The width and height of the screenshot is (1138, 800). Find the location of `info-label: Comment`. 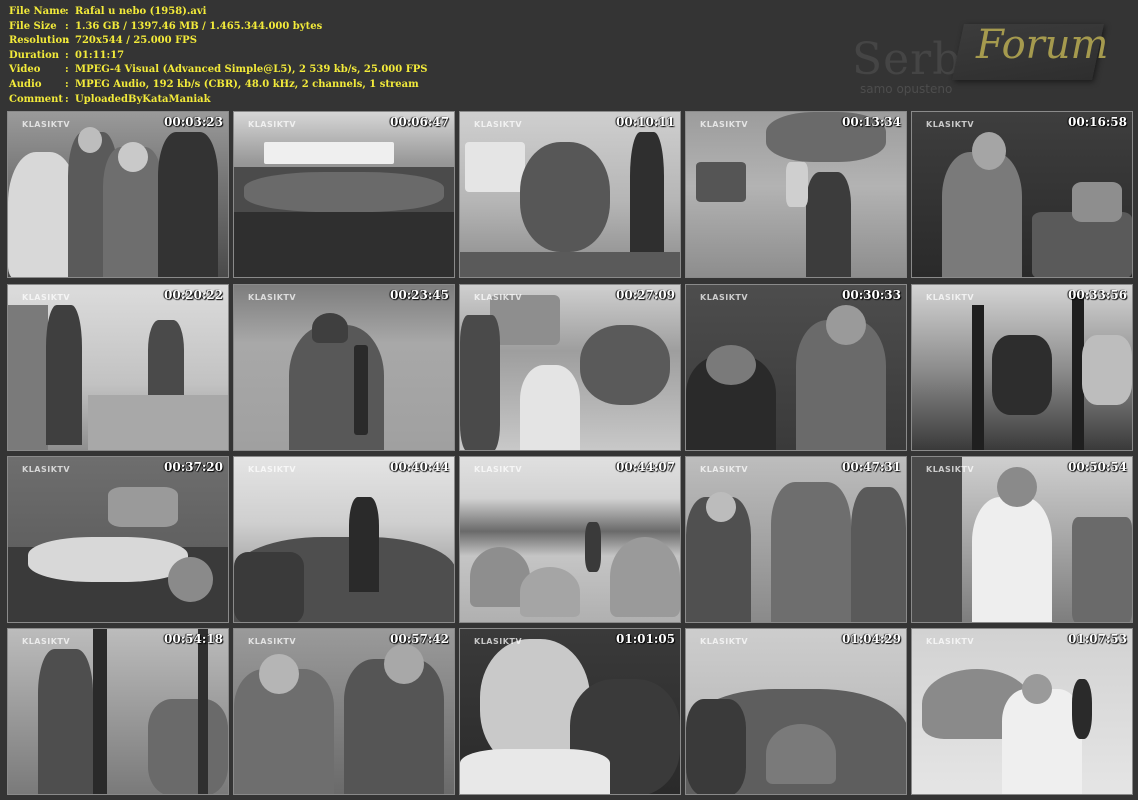

info-label: Comment is located at coordinates (36, 99).